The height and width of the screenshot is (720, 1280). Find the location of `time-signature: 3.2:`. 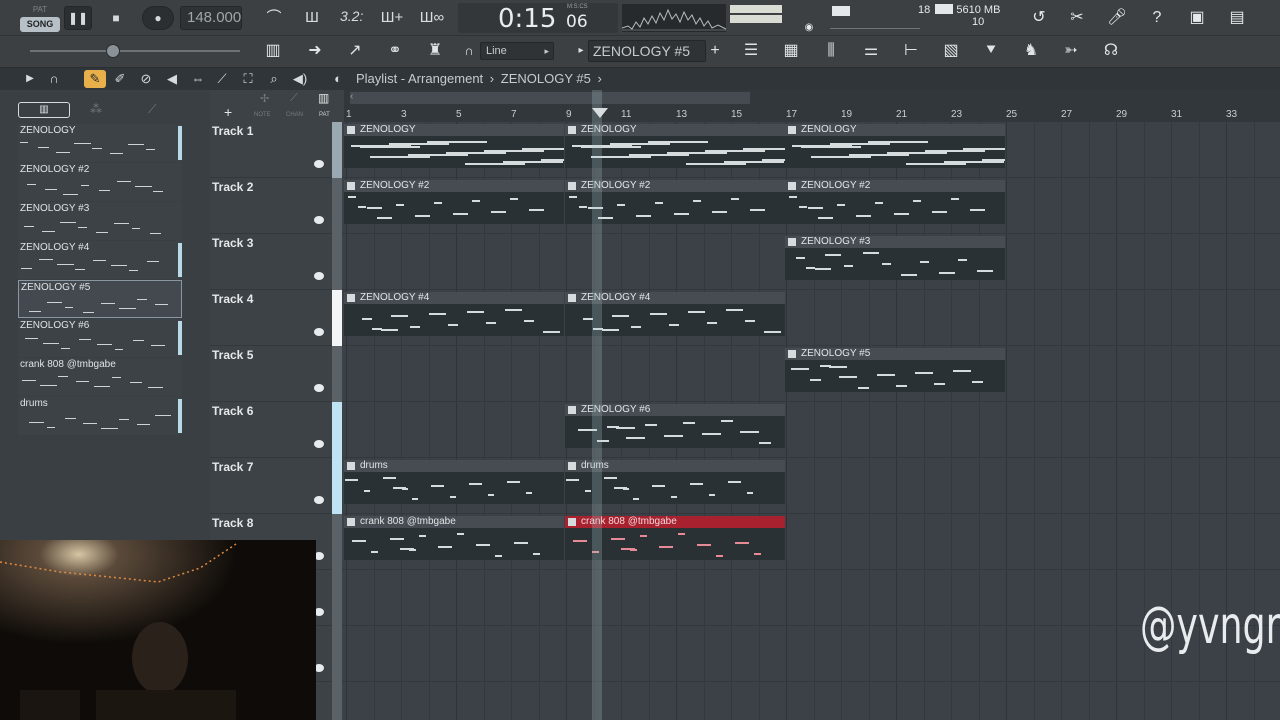

time-signature: 3.2: is located at coordinates (351, 16).